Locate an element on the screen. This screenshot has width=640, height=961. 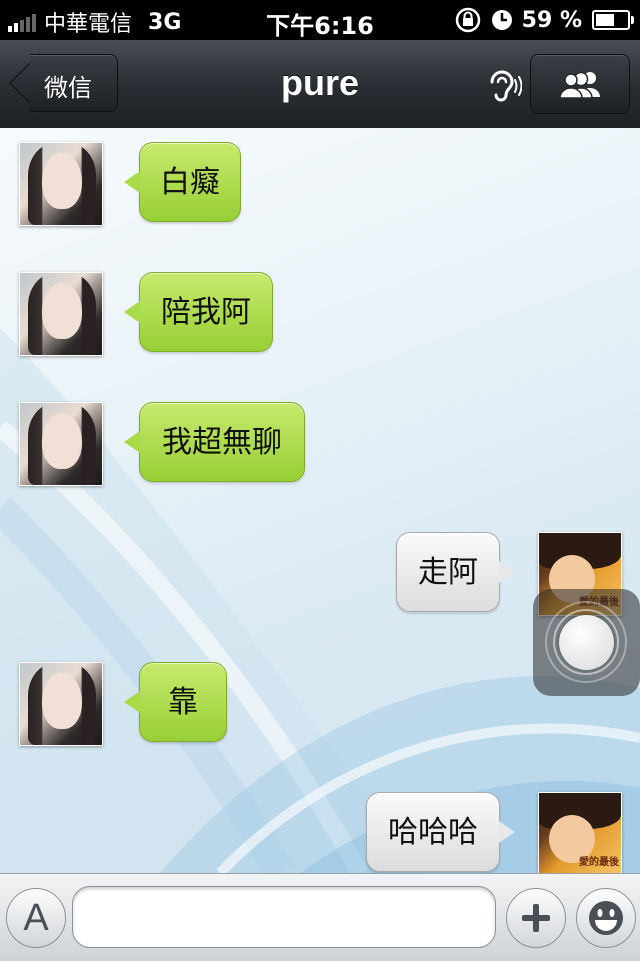
assistive-touch-button is located at coordinates (586, 642).